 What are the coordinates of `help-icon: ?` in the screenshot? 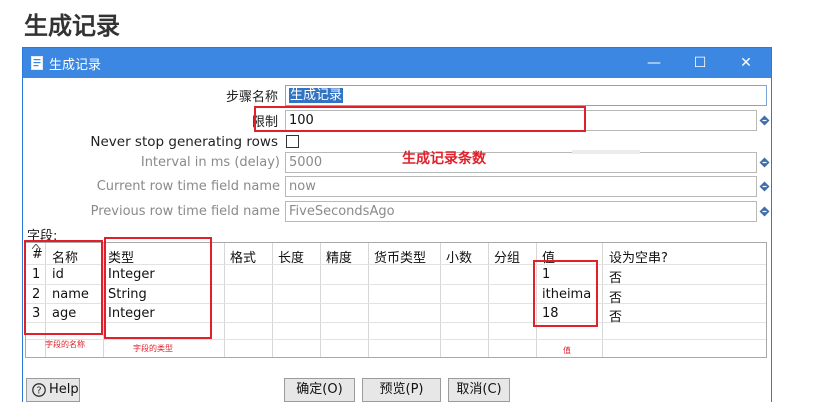 It's located at (39, 390).